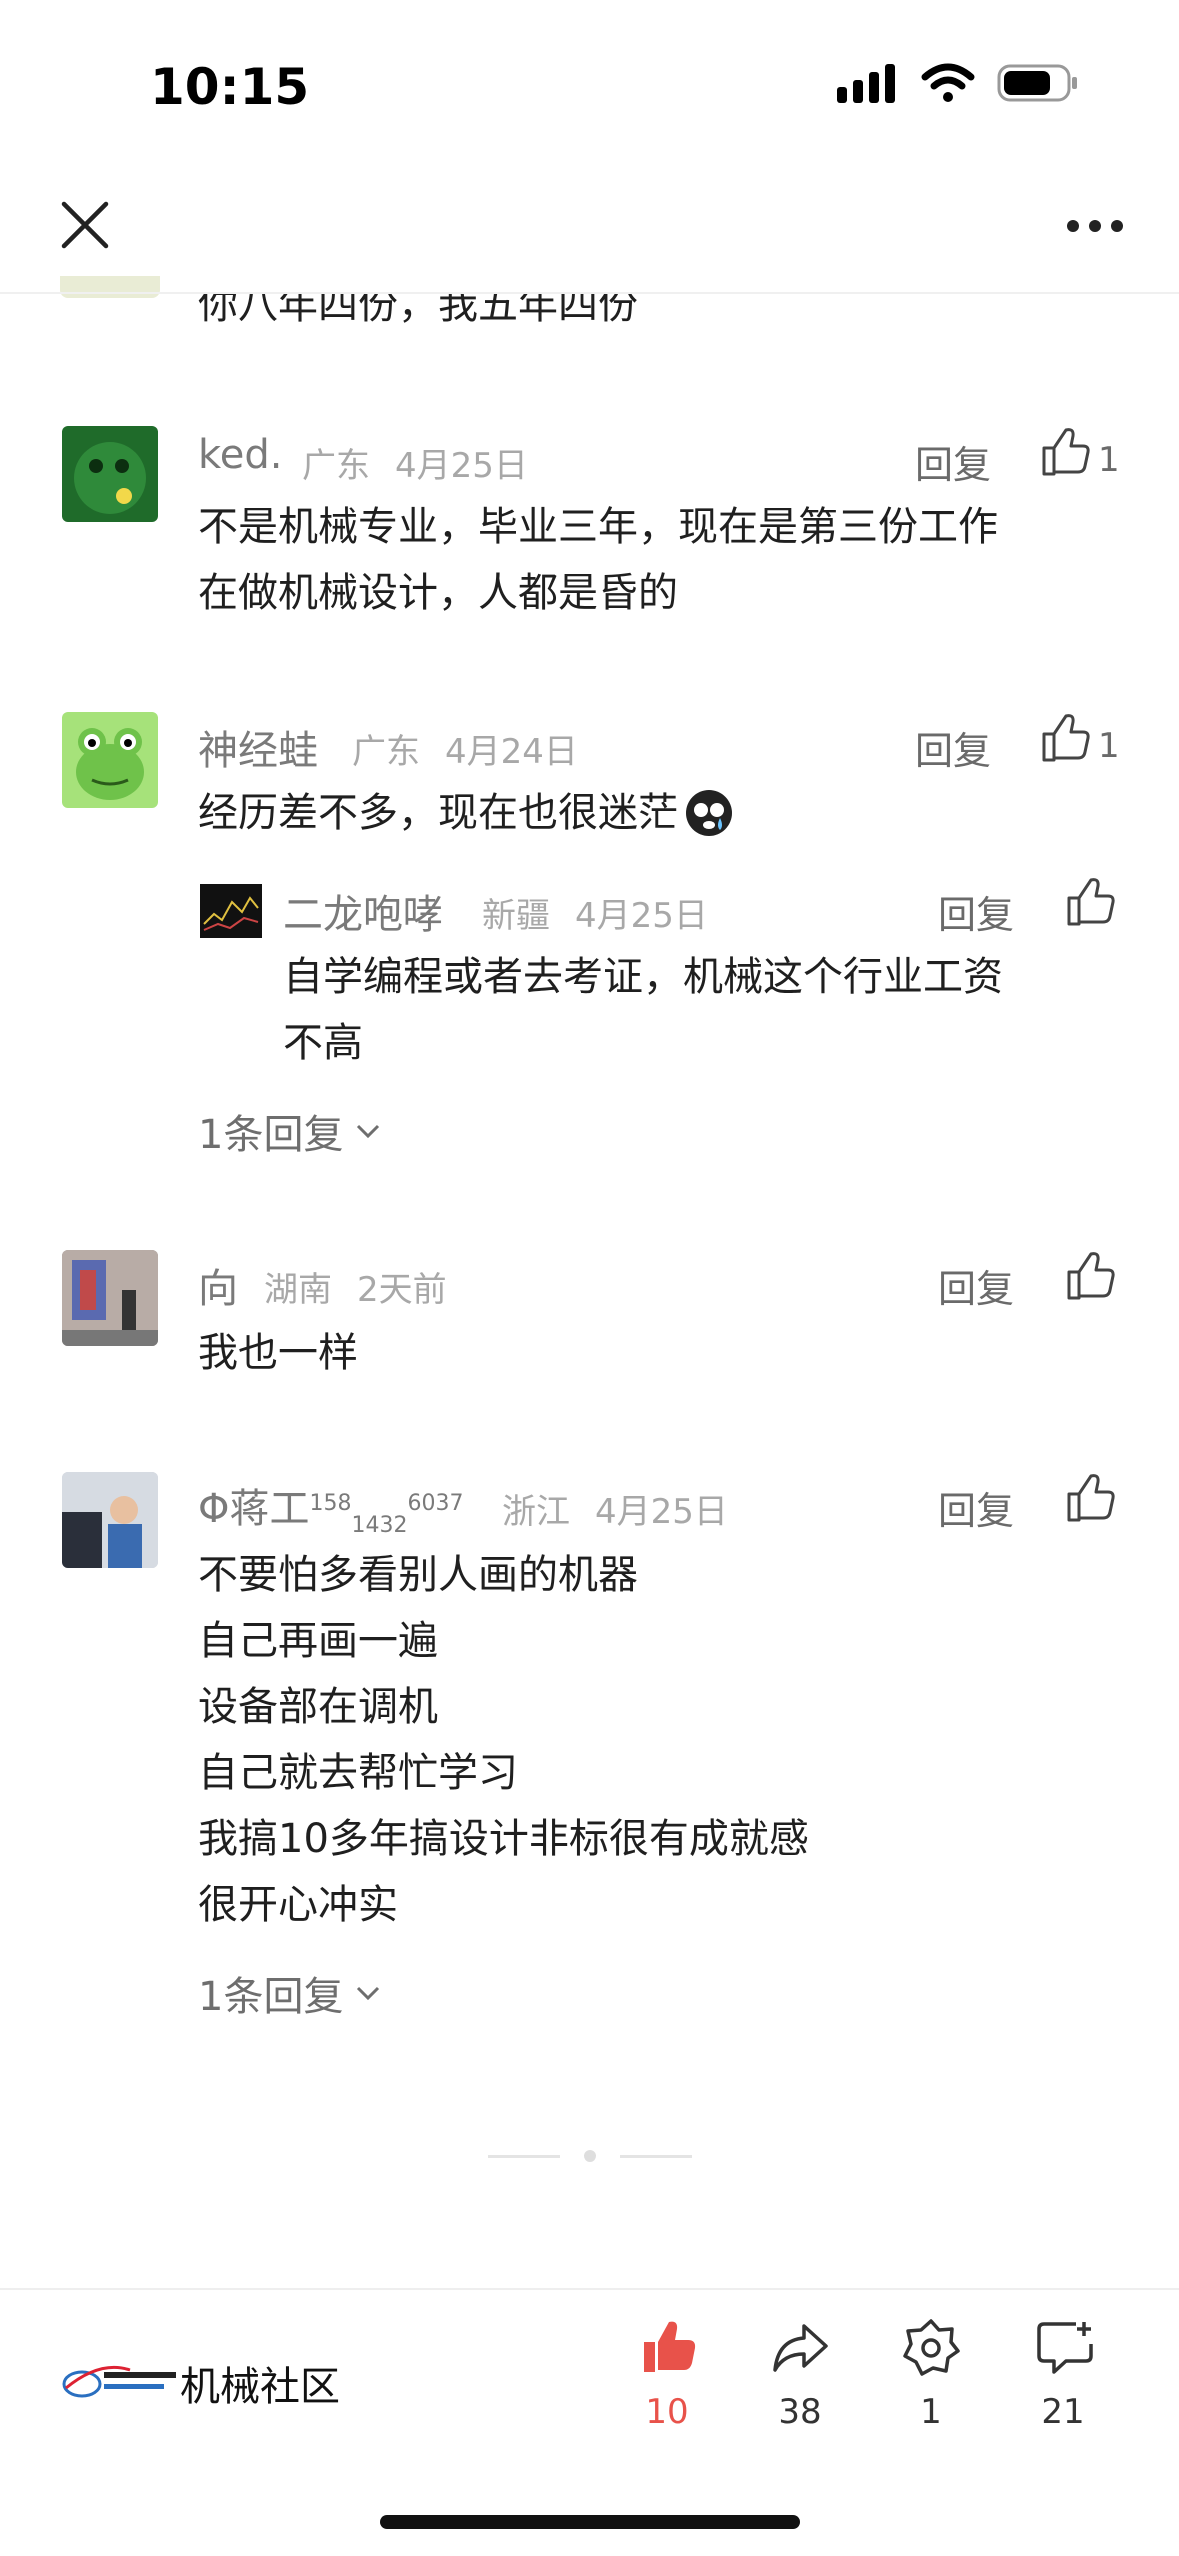  What do you see at coordinates (231, 911) in the screenshot?
I see `sub-reply-avatar` at bounding box center [231, 911].